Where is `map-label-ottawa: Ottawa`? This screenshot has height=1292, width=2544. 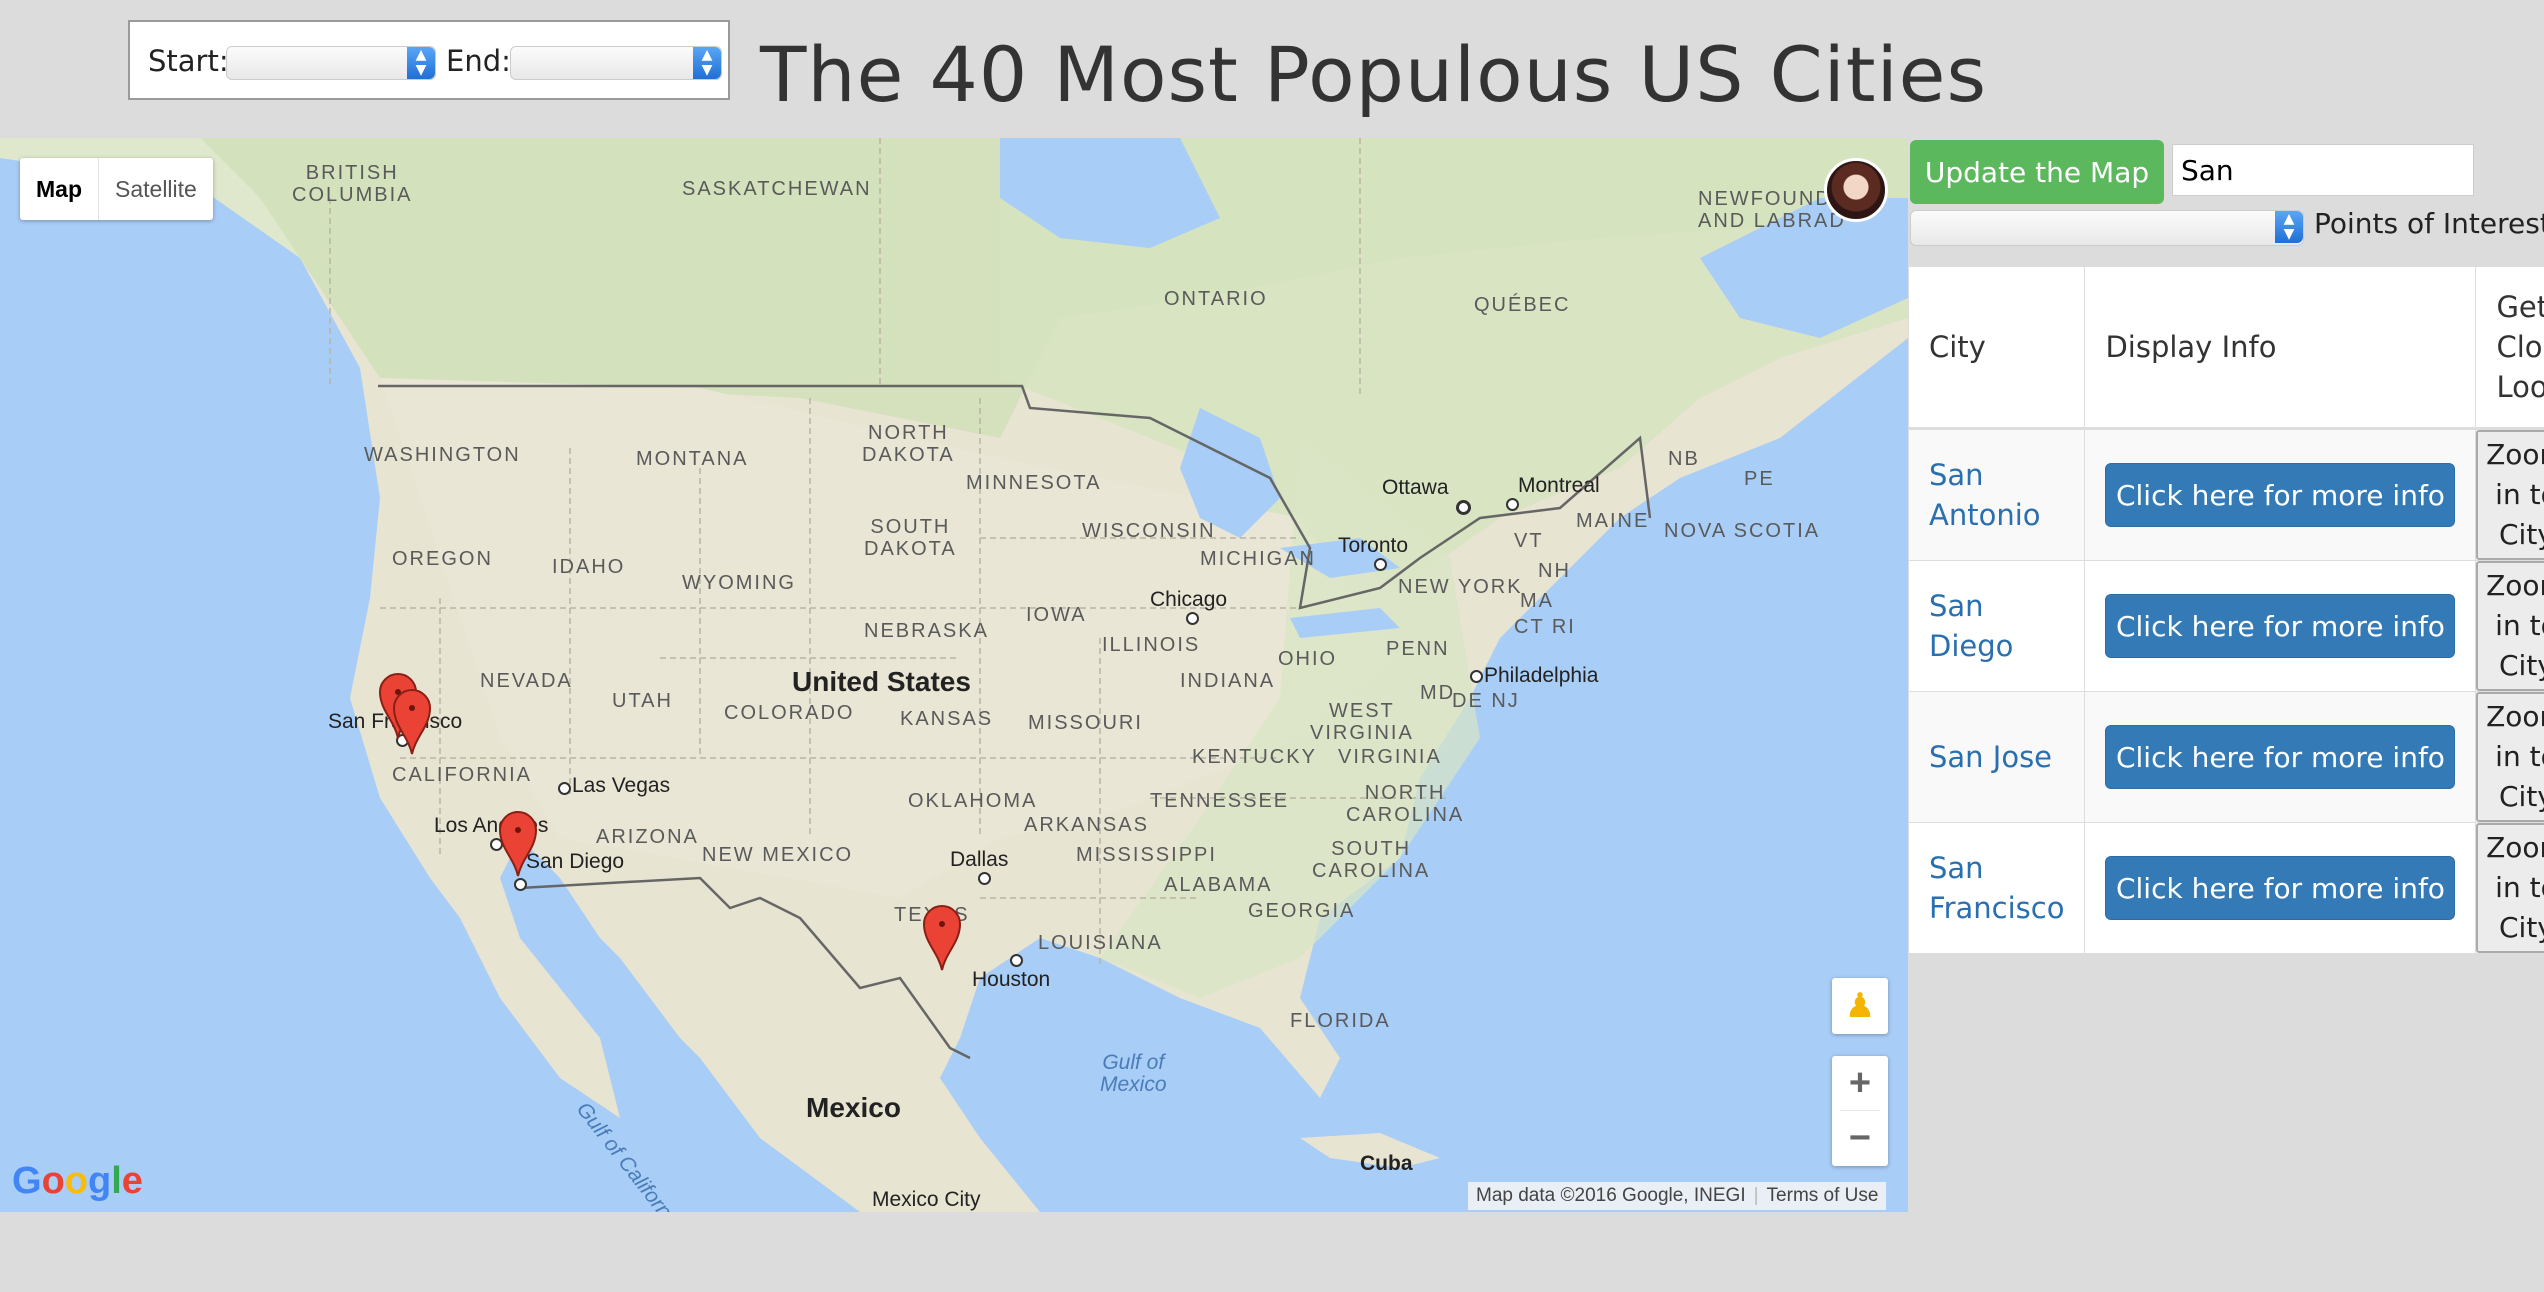
map-label-ottawa: Ottawa is located at coordinates (1415, 487).